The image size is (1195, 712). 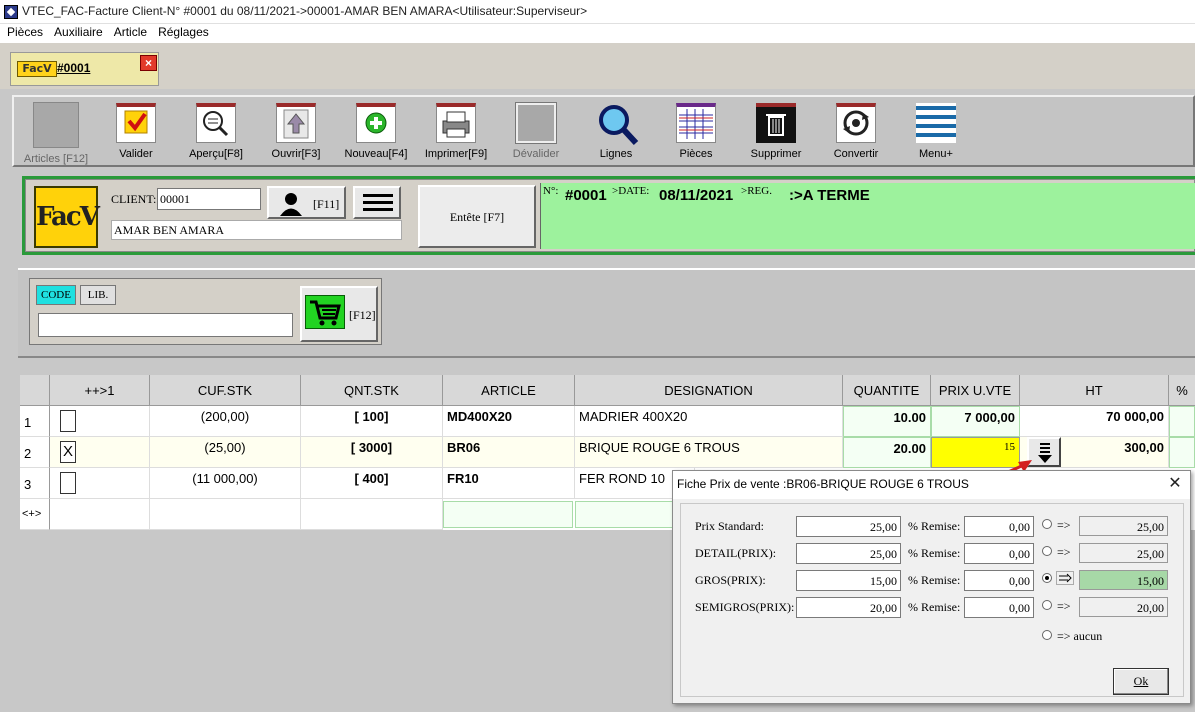 I want to click on articles-button: Articles [F12], so click(x=56, y=133).